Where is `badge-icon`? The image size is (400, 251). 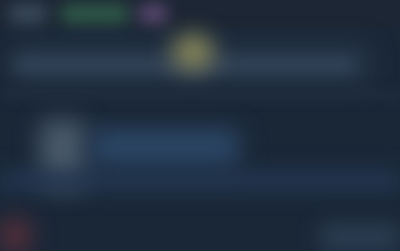
badge-icon is located at coordinates (15, 235).